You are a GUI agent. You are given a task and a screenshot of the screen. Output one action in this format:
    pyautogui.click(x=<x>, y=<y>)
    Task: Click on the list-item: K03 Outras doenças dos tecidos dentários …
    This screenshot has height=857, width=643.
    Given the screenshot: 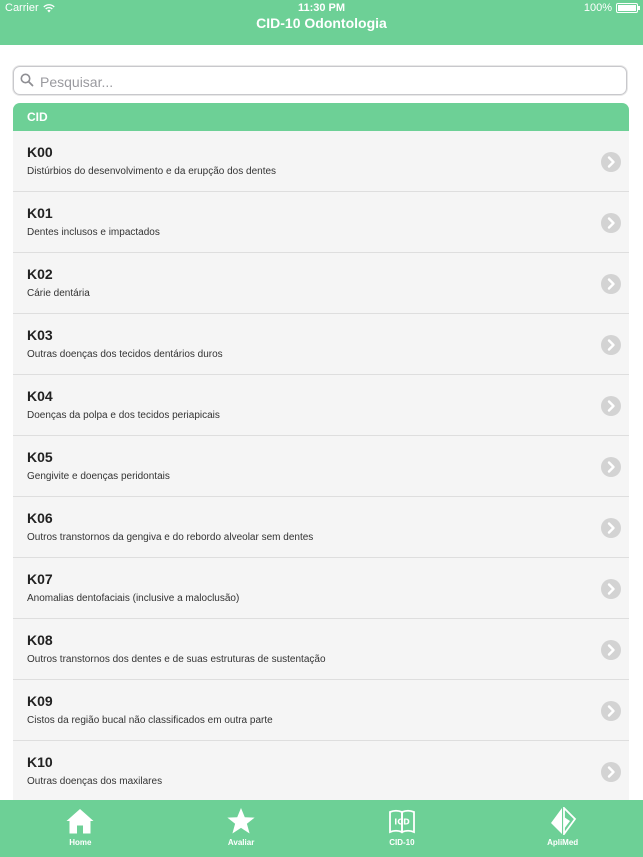 What is the action you would take?
    pyautogui.click(x=321, y=344)
    